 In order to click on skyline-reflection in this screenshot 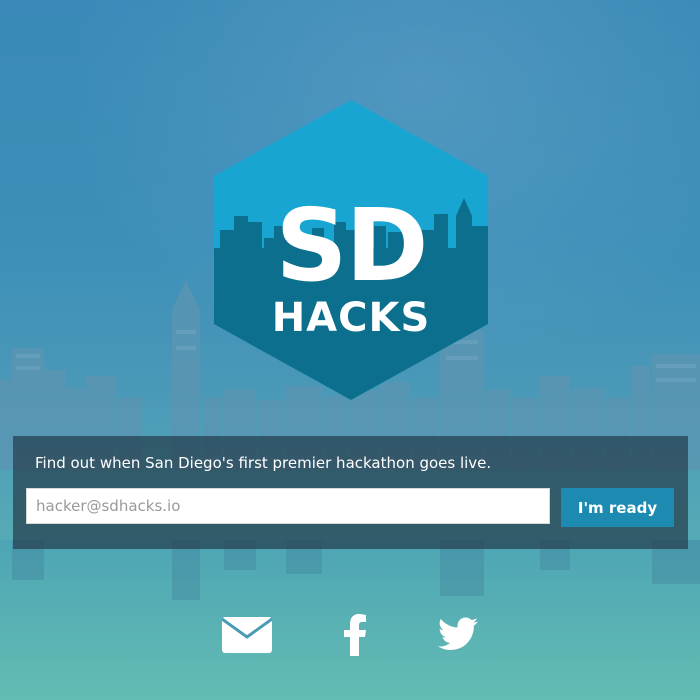, I will do `click(356, 570)`.